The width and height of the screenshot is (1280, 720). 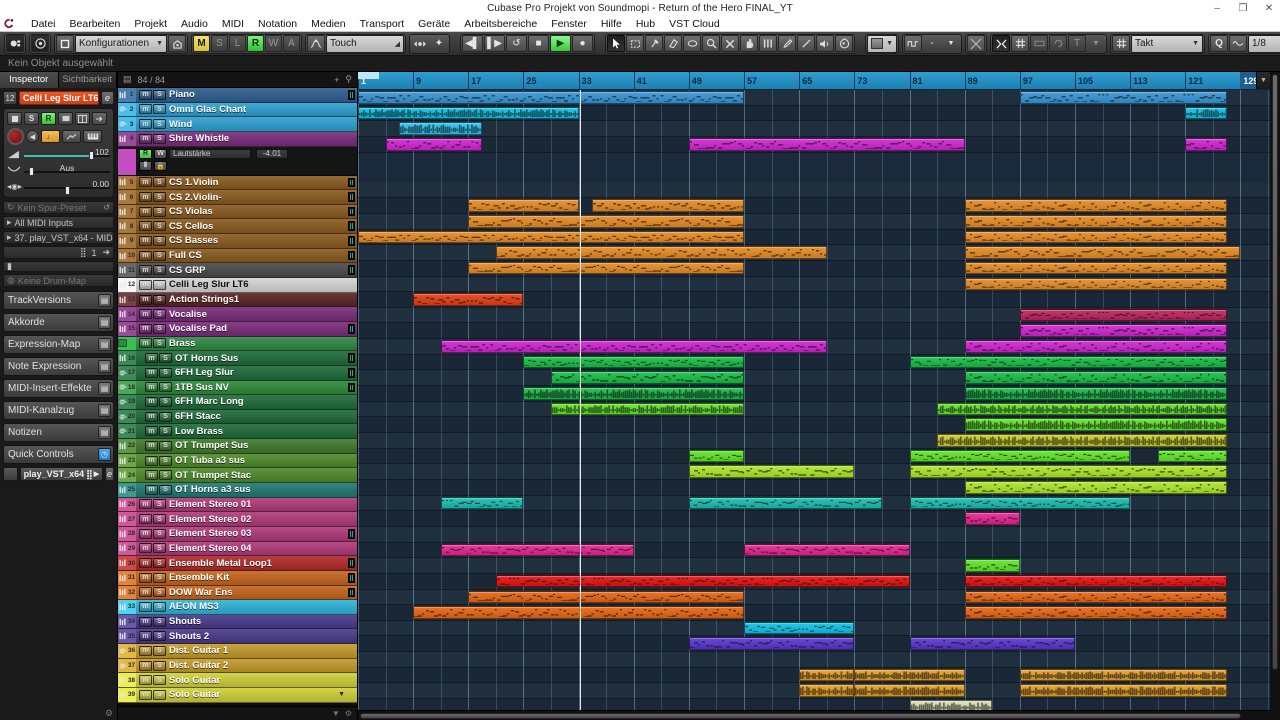 What do you see at coordinates (237, 161) in the screenshot?
I see `automation-lane: R W Lautstärke -4.01 ⦀ 🔒` at bounding box center [237, 161].